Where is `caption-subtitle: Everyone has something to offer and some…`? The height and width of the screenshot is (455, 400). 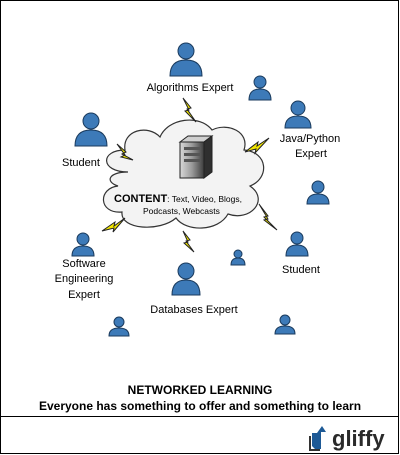
caption-subtitle: Everyone has something to offer and some… is located at coordinates (200, 406).